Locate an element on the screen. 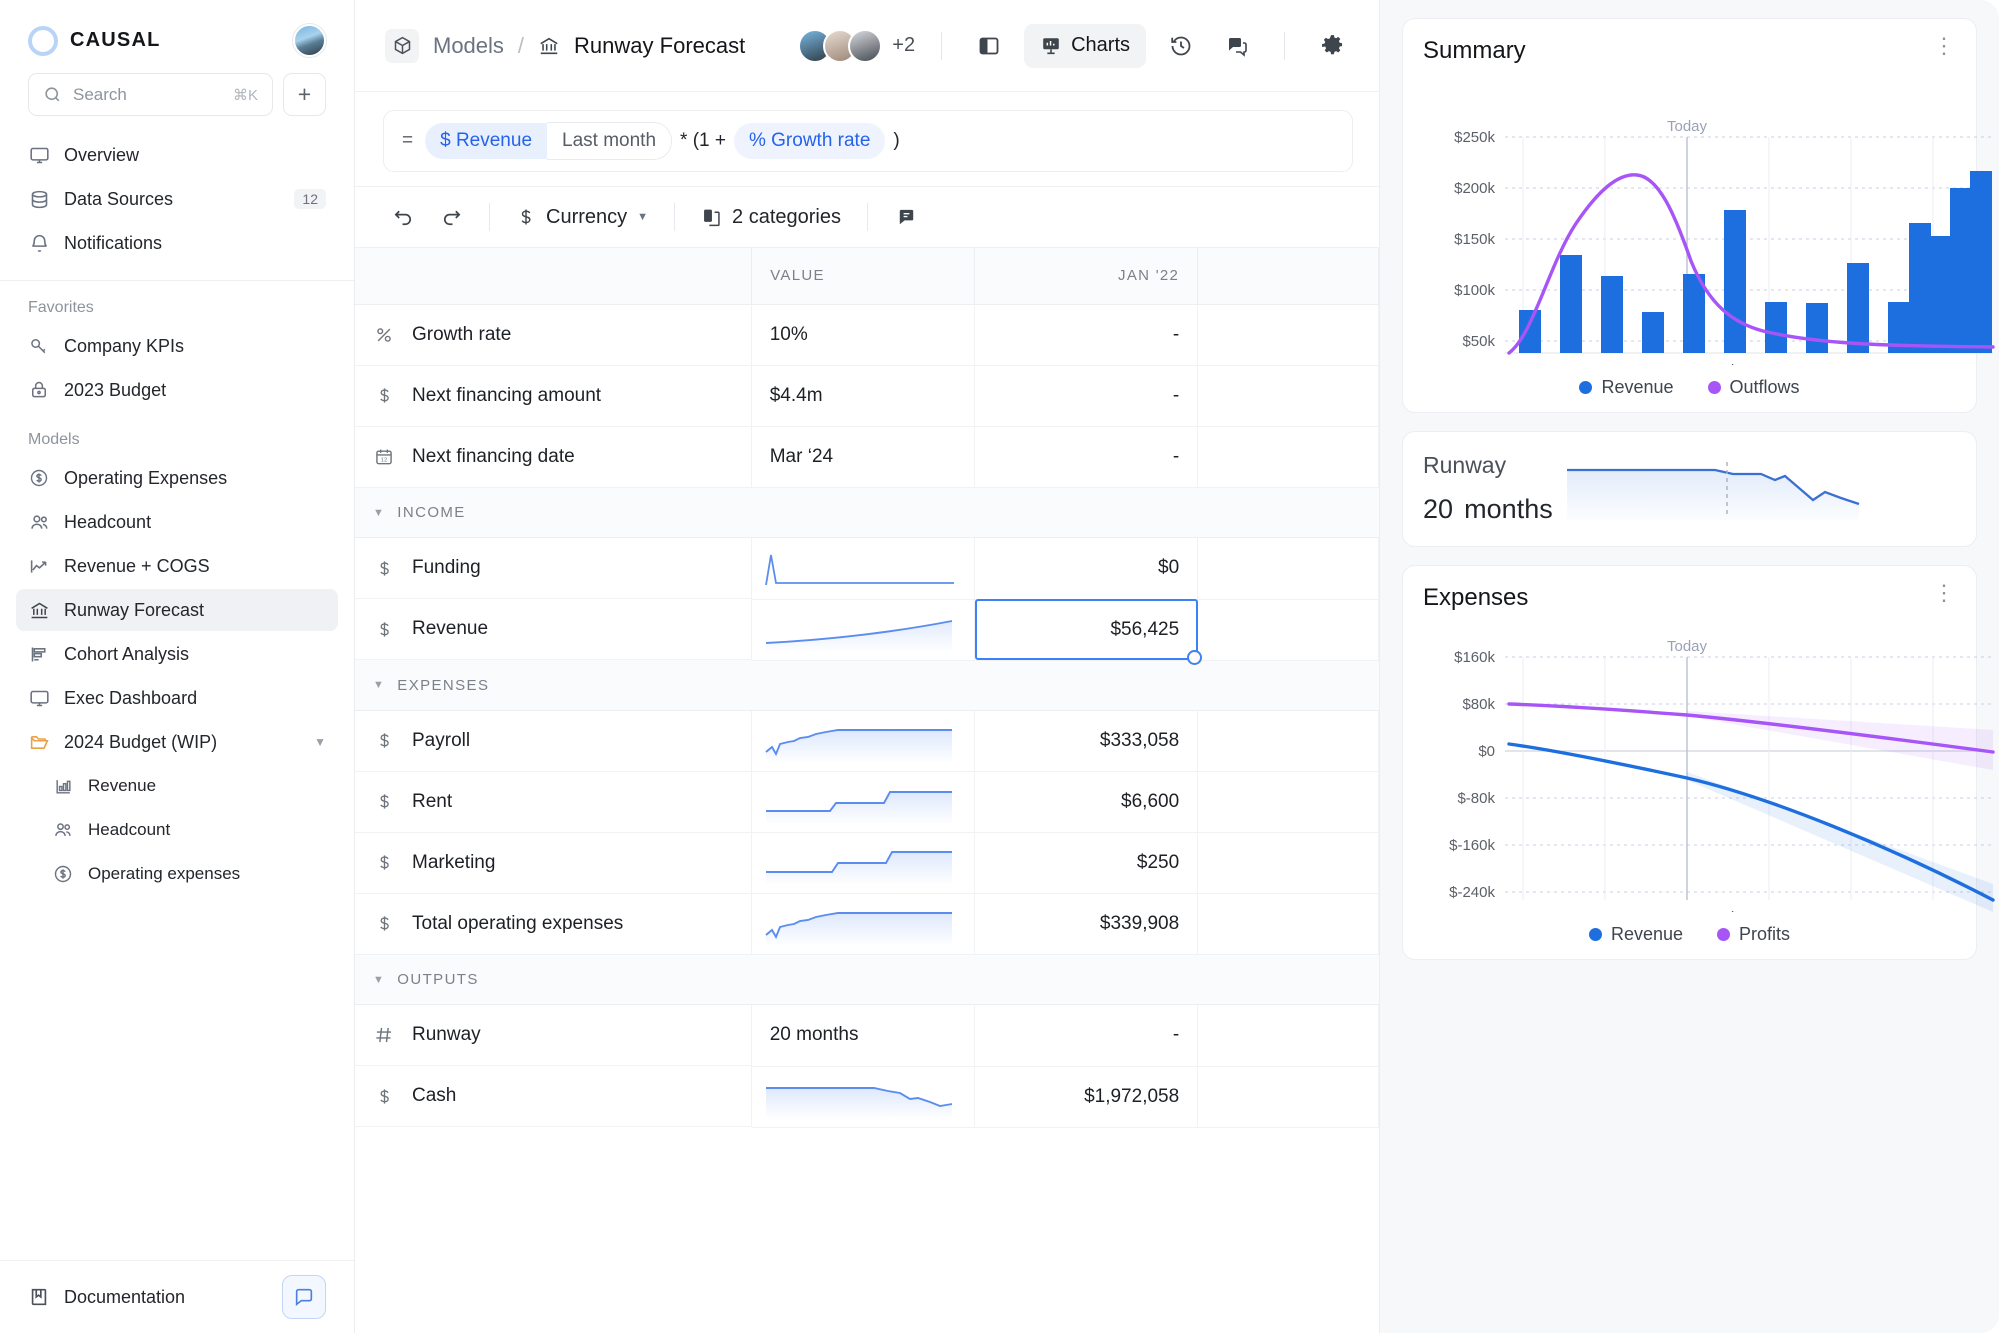  models-cube-icon is located at coordinates (402, 45).